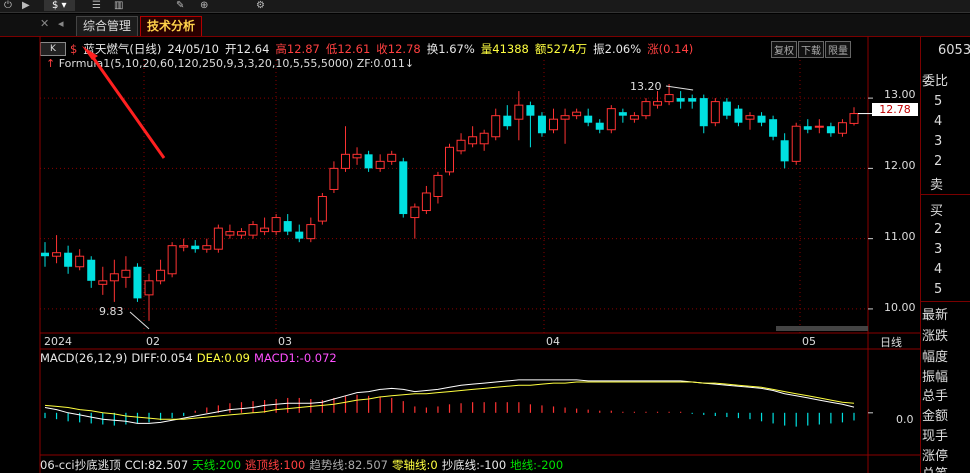 The height and width of the screenshot is (473, 970). Describe the element at coordinates (474, 465) in the screenshot. I see `cci-chaodi: 抄底线:-100` at that location.